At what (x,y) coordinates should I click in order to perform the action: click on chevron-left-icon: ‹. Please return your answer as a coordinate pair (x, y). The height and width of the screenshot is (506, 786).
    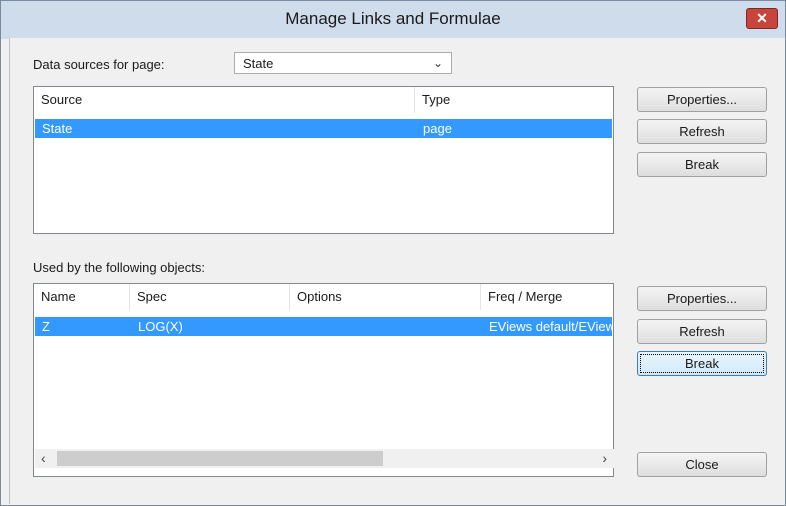
    Looking at the image, I should click on (43, 458).